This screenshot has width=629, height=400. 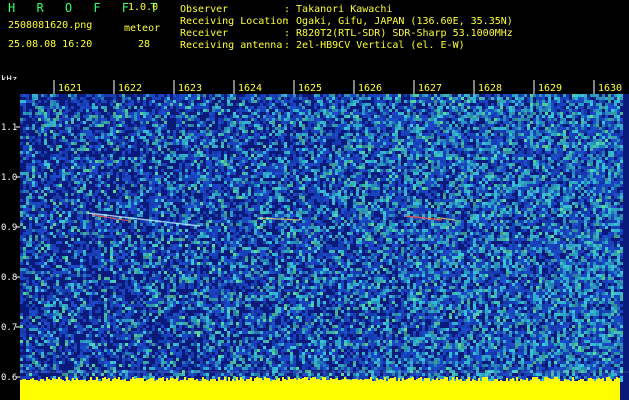 What do you see at coordinates (234, 21) in the screenshot?
I see `location-label: Receiving Location` at bounding box center [234, 21].